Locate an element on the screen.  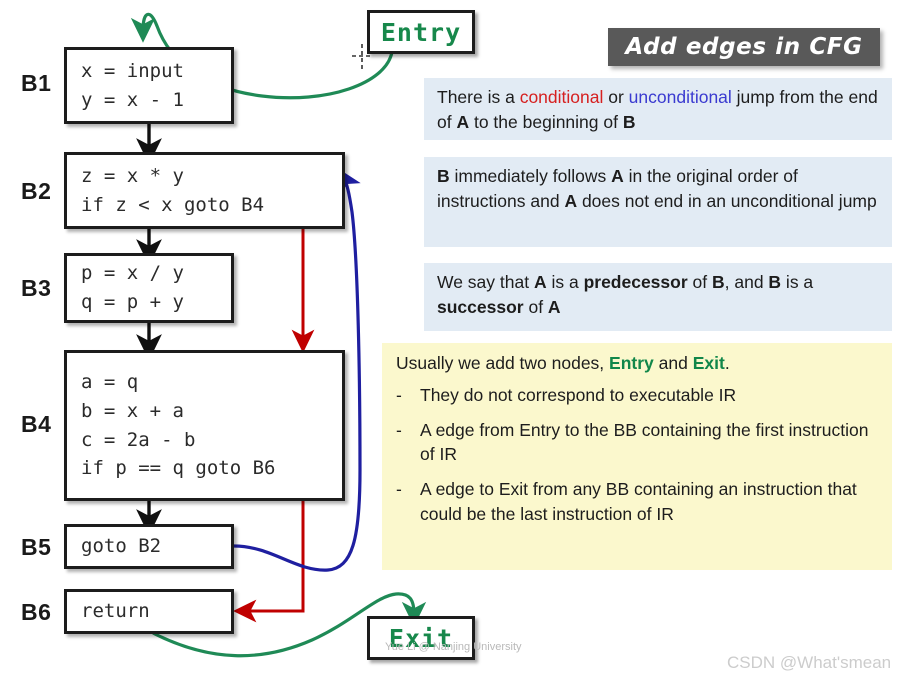
author-watermark: Yue Li @ Nanjing University is located at coordinates (453, 647).